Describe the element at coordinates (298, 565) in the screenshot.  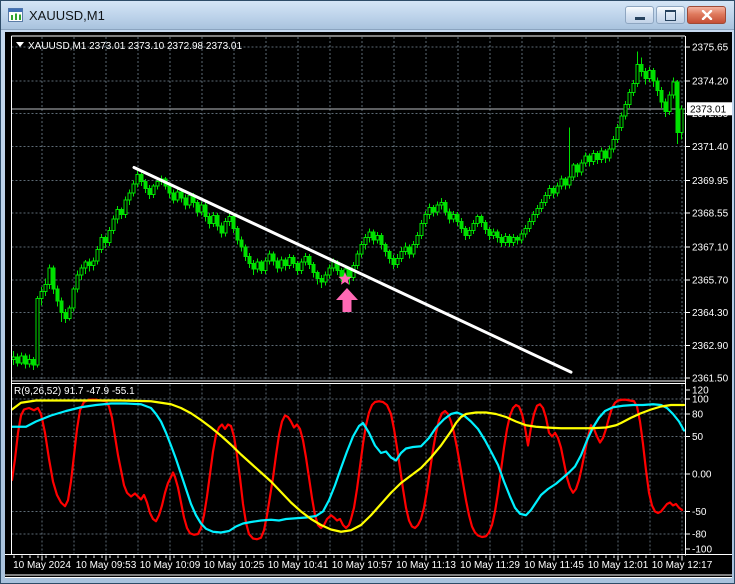
I see `svg-text: 10 May 10:41` at that location.